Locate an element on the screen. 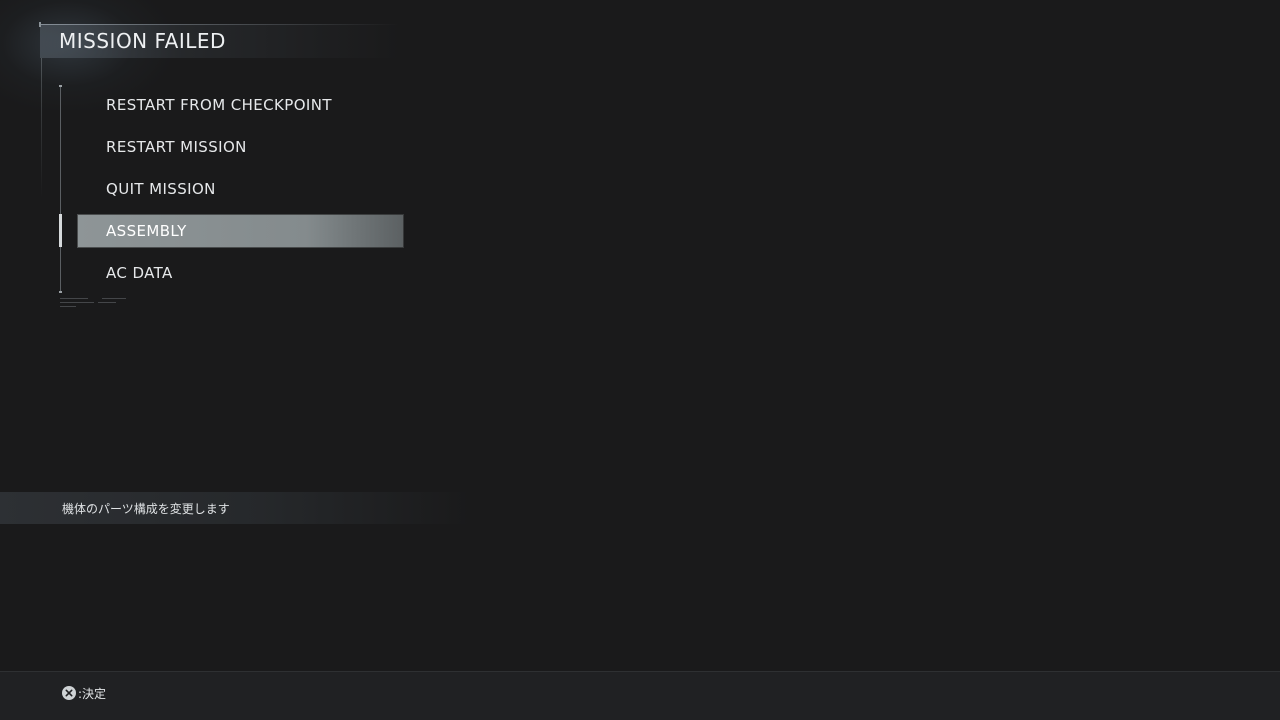 The height and width of the screenshot is (720, 1280). menu-item-restart-from-checkpoint: RESTART FROM CHECKPOINT is located at coordinates (240, 105).